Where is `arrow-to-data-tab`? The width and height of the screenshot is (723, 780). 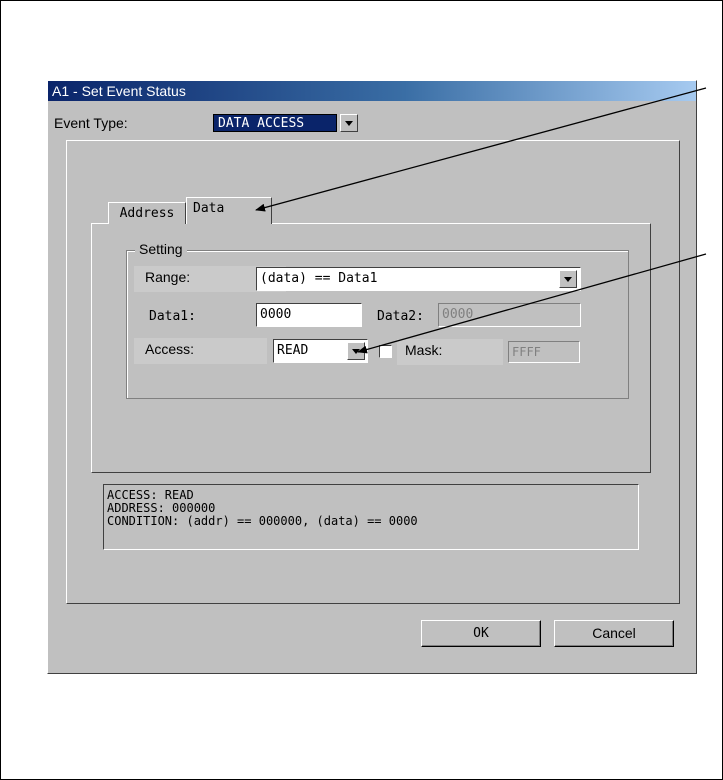 arrow-to-data-tab is located at coordinates (481, 149).